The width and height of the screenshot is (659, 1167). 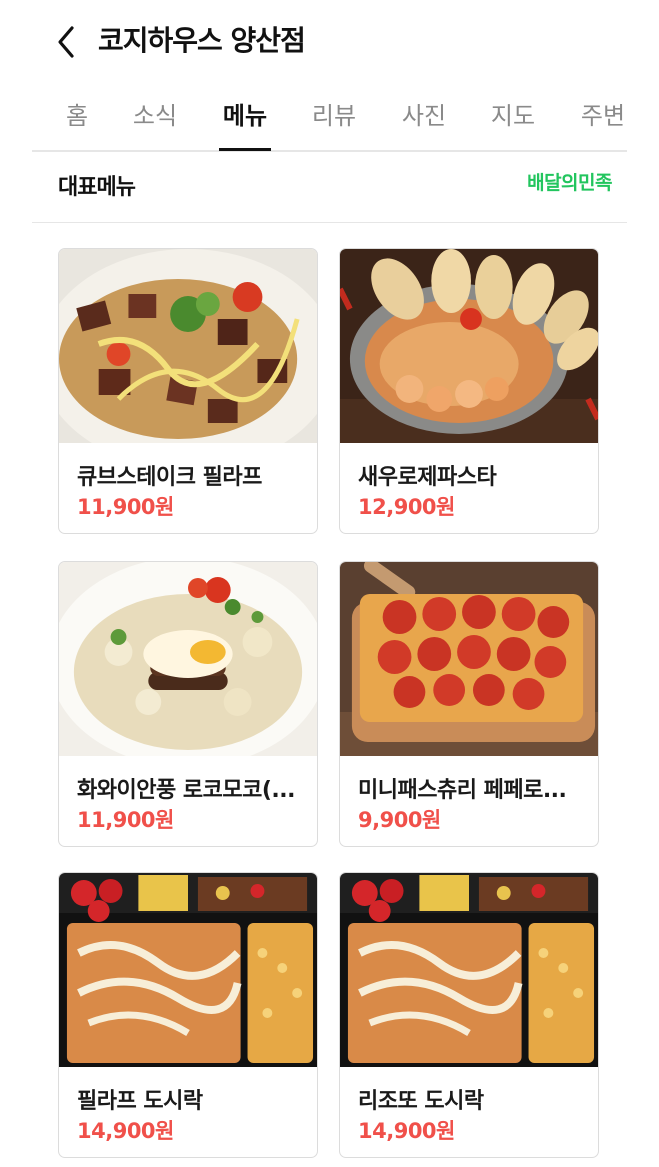 I want to click on menu-card: 리조또 도시락 14,900원, so click(x=469, y=1015).